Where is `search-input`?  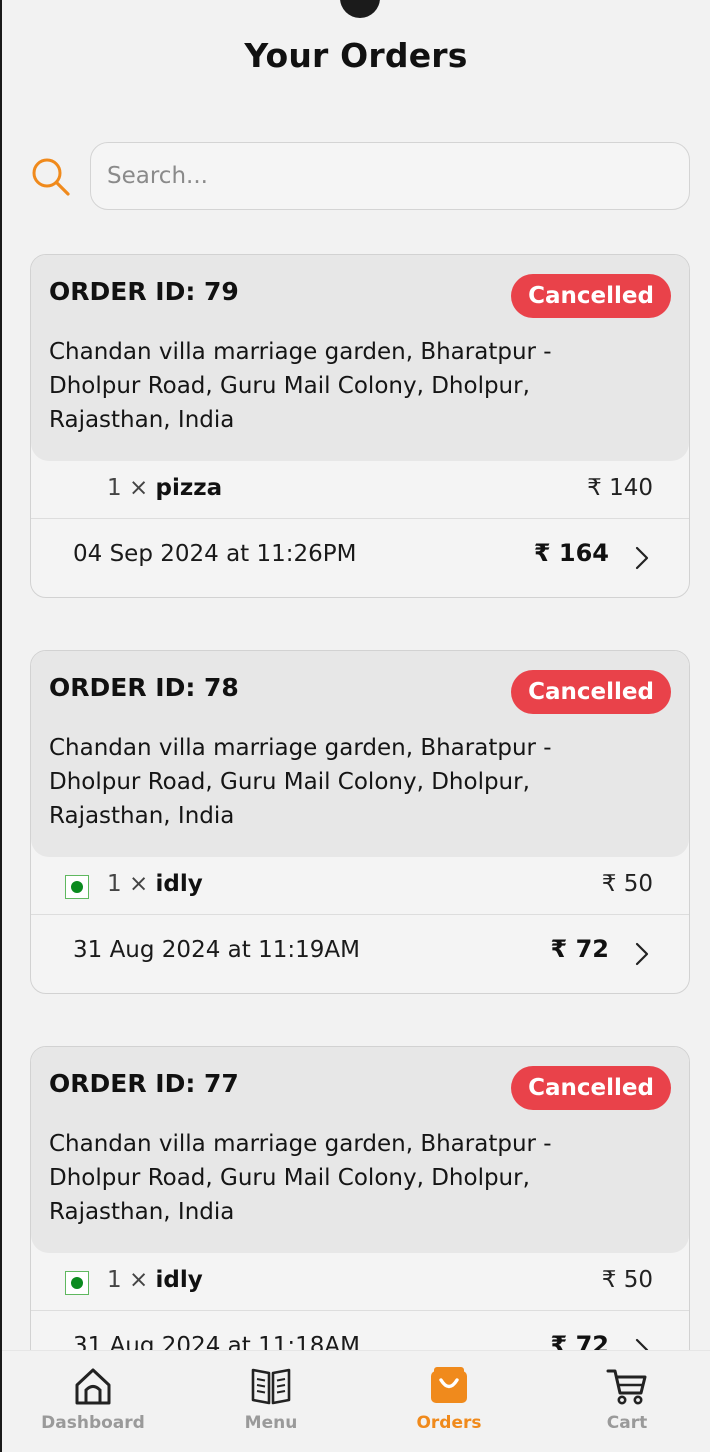 search-input is located at coordinates (390, 176).